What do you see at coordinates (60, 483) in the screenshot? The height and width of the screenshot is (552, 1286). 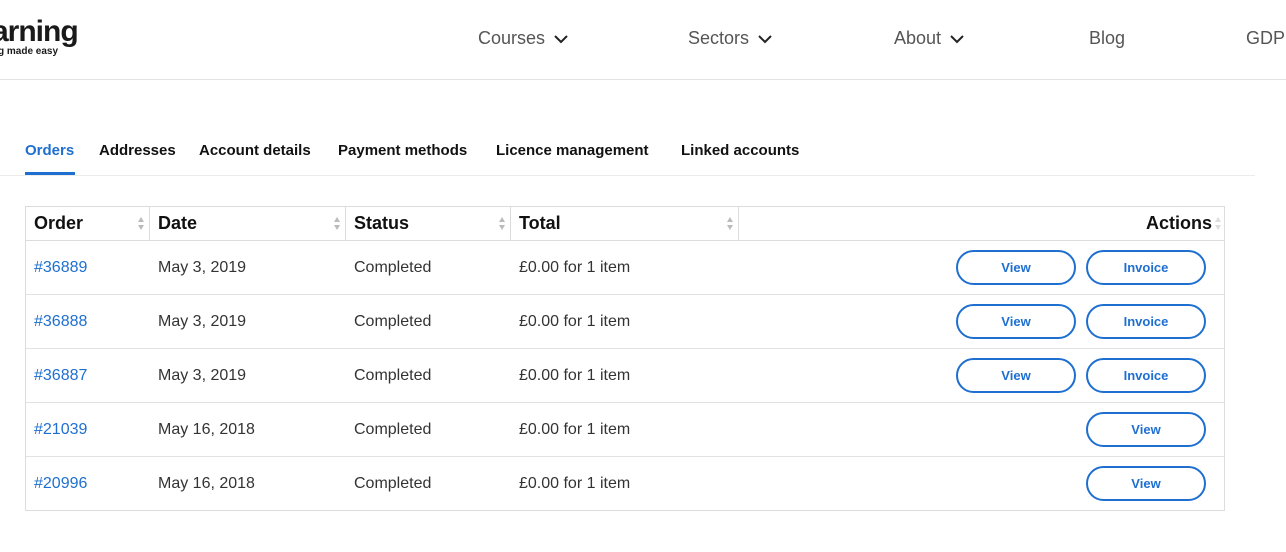 I see `order-number-link: #20996` at bounding box center [60, 483].